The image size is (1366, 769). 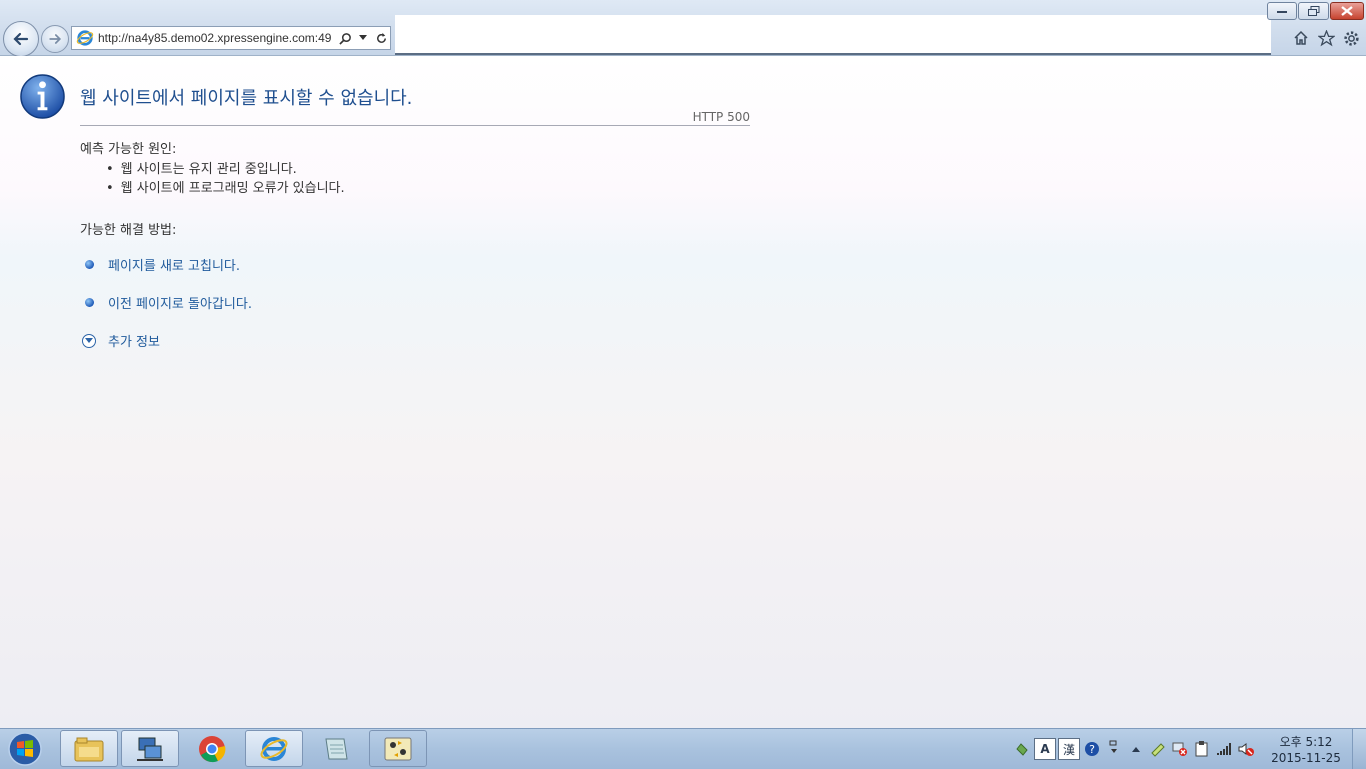 I want to click on taskbar-ie-button, so click(x=274, y=748).